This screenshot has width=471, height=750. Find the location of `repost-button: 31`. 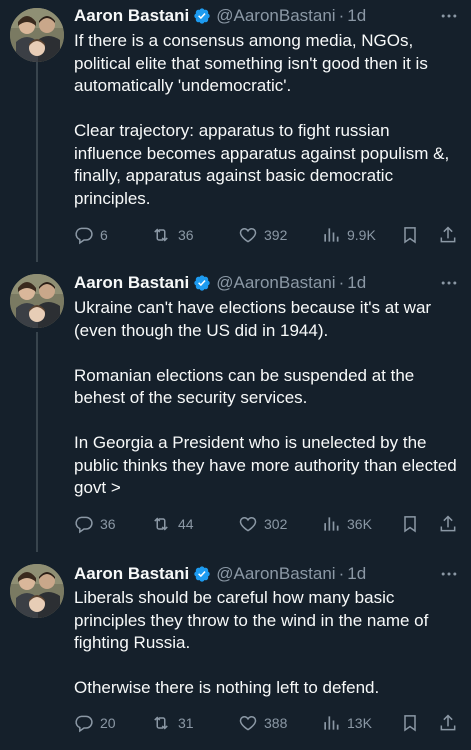

repost-button: 31 is located at coordinates (172, 723).